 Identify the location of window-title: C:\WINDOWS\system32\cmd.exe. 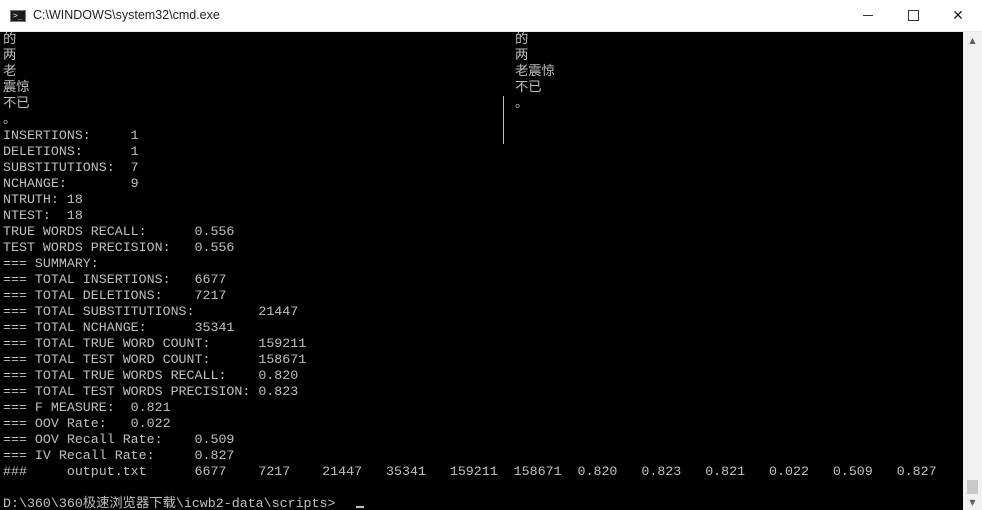
(126, 15).